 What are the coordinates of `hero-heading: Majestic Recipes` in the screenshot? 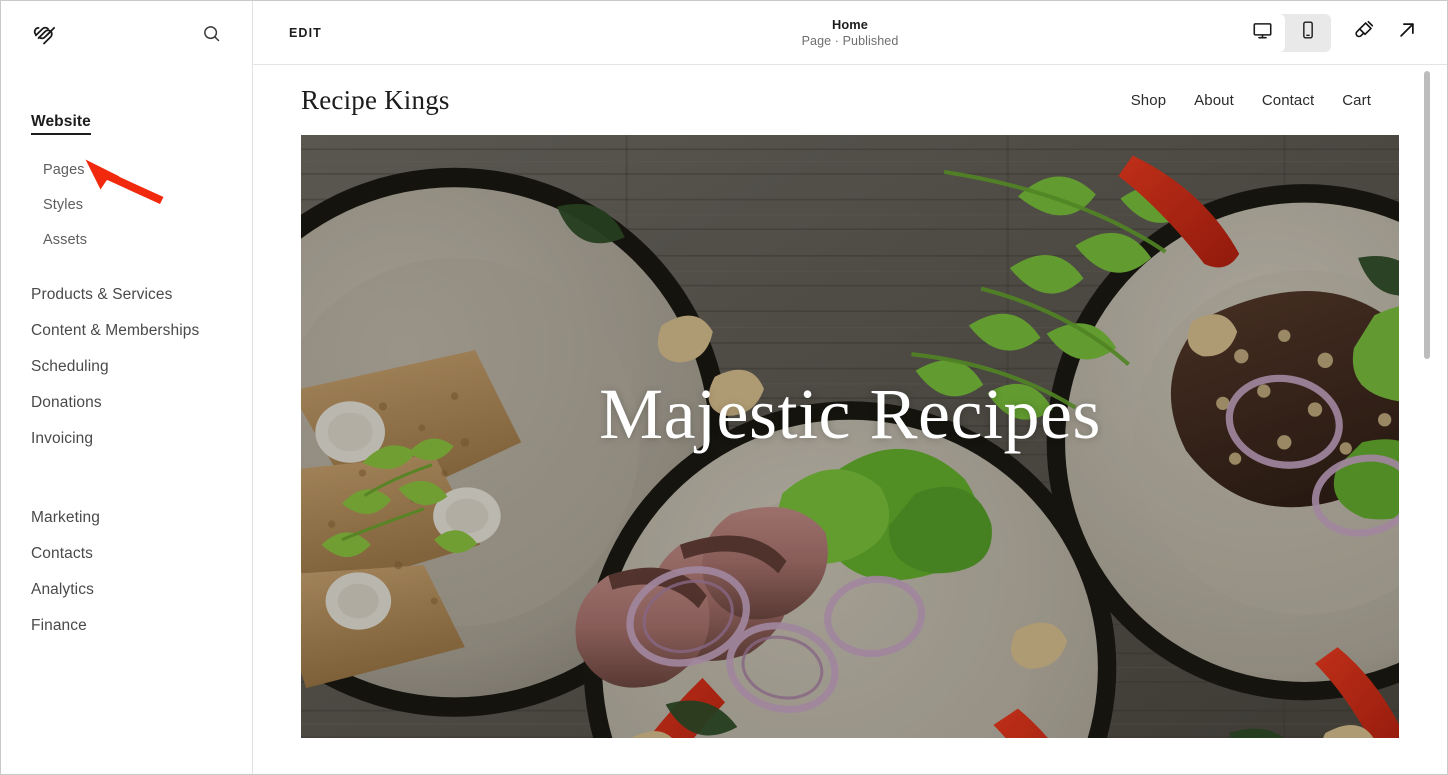 It's located at (850, 414).